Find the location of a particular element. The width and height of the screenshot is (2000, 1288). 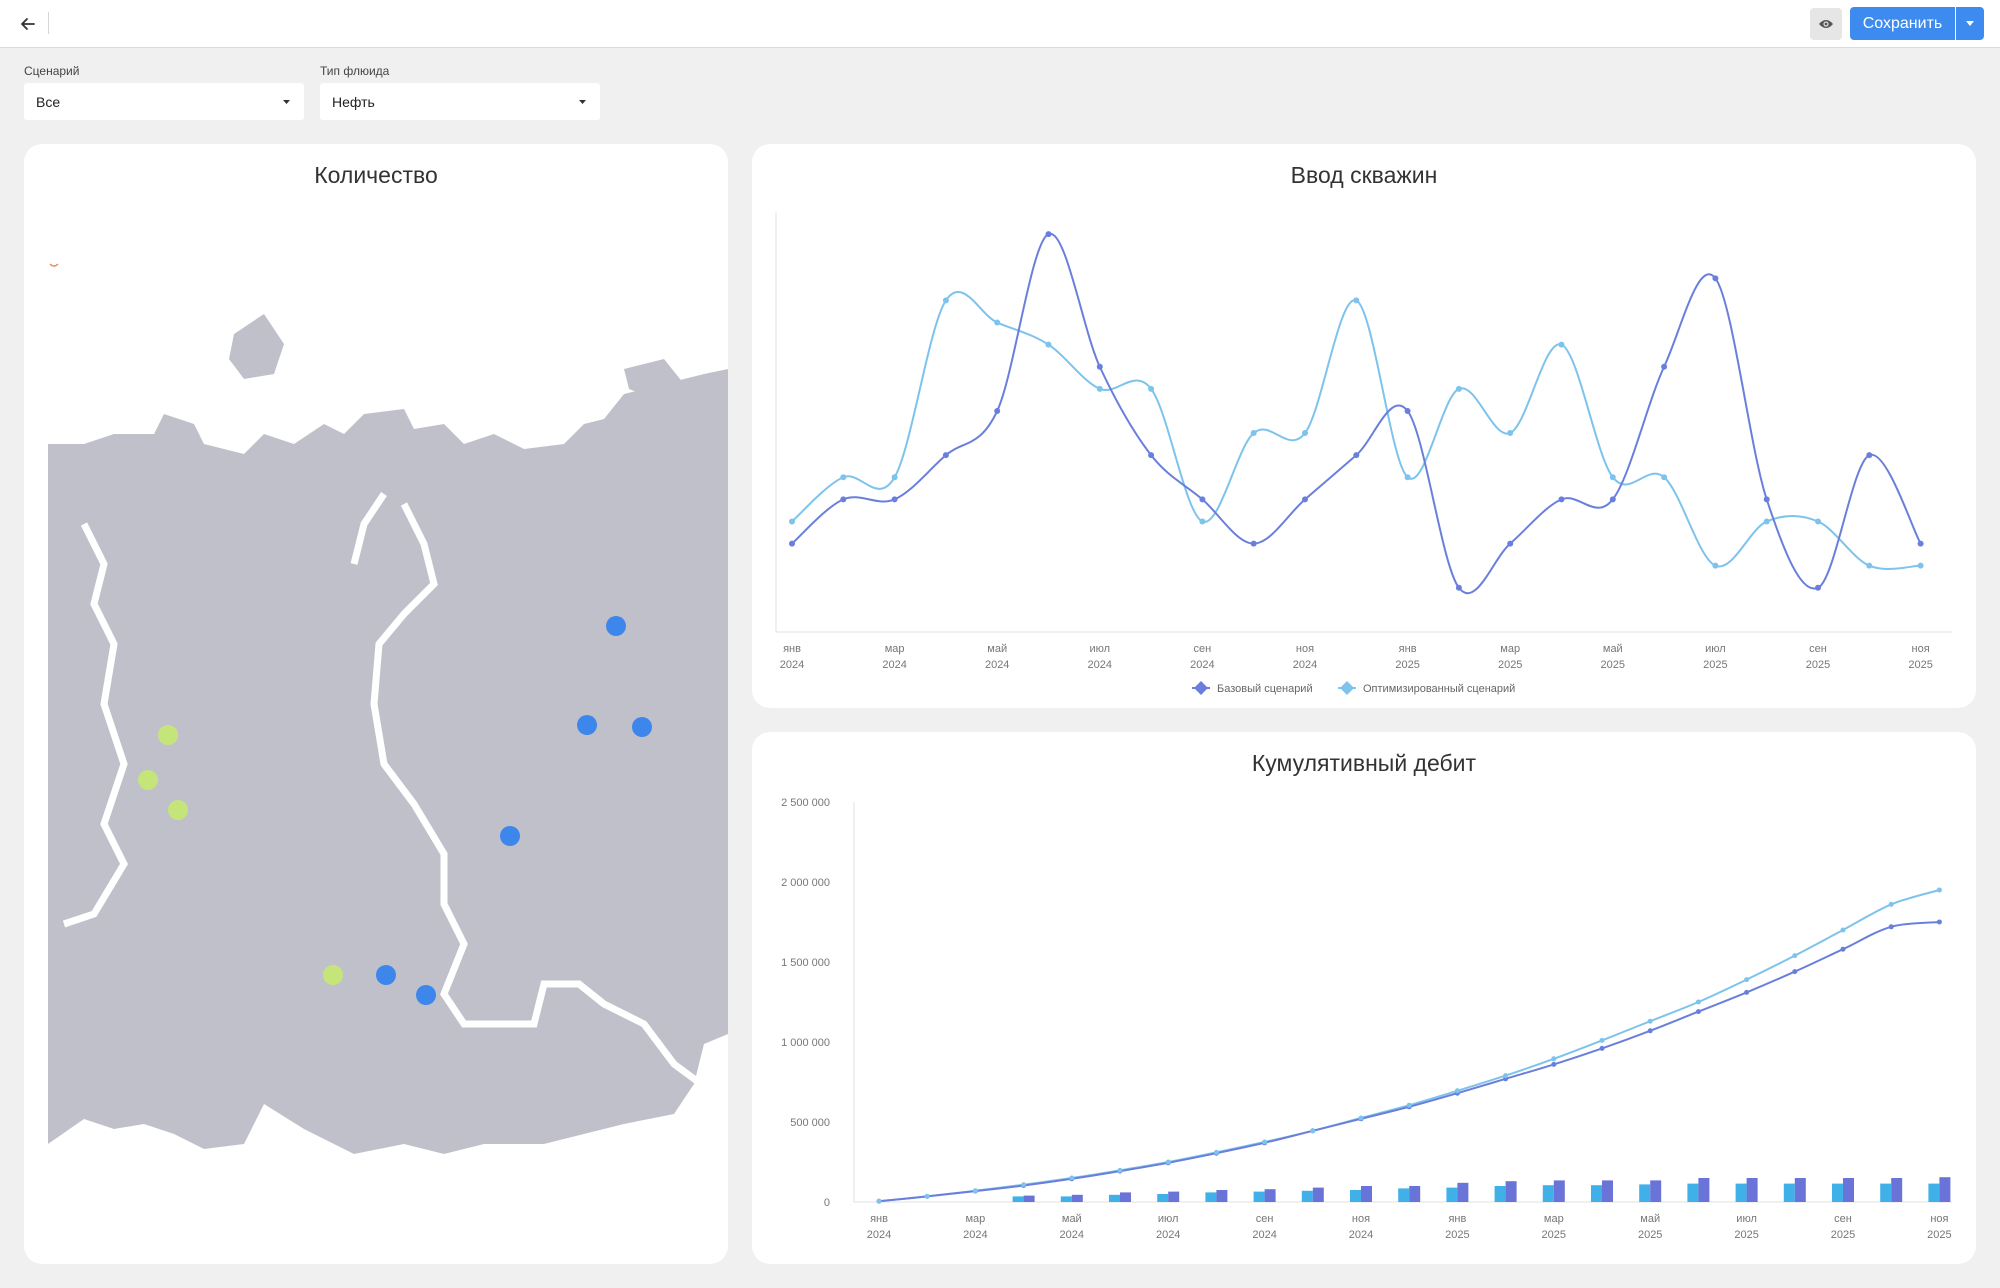

back-button is located at coordinates (28, 24).